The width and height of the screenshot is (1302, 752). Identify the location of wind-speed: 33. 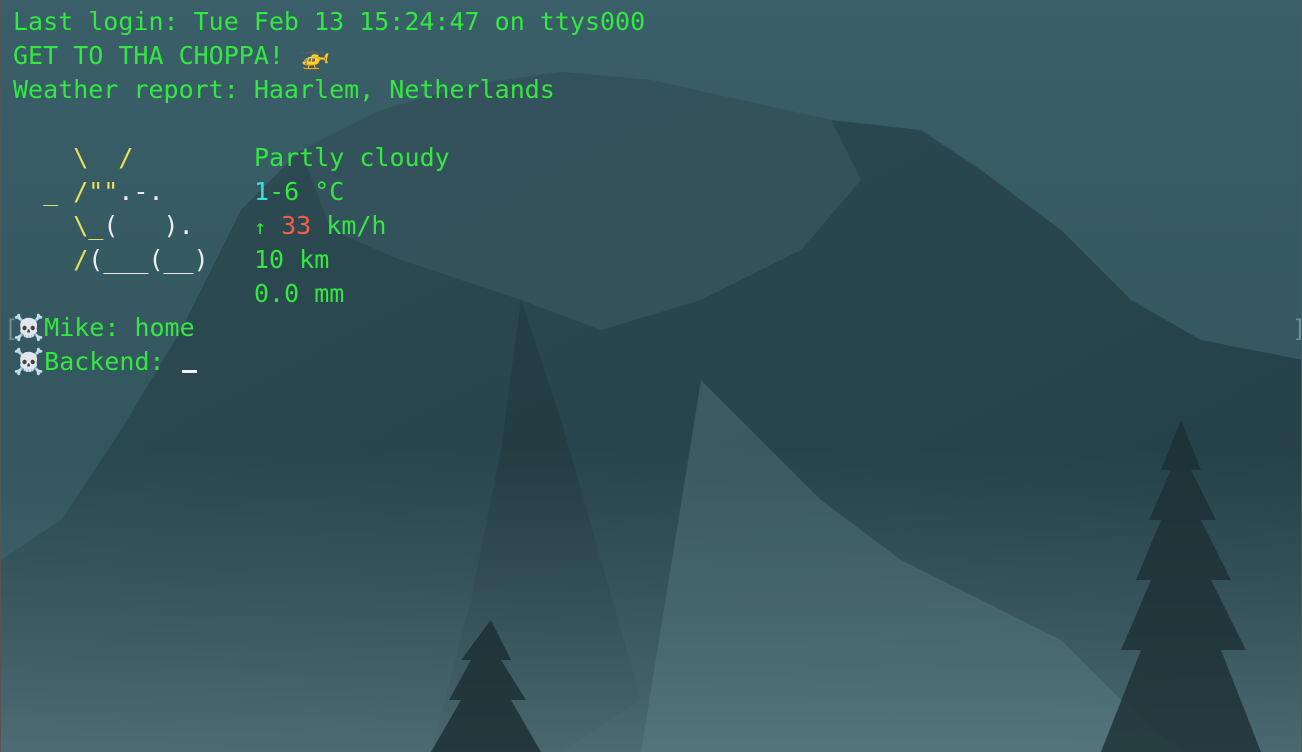
(296, 225).